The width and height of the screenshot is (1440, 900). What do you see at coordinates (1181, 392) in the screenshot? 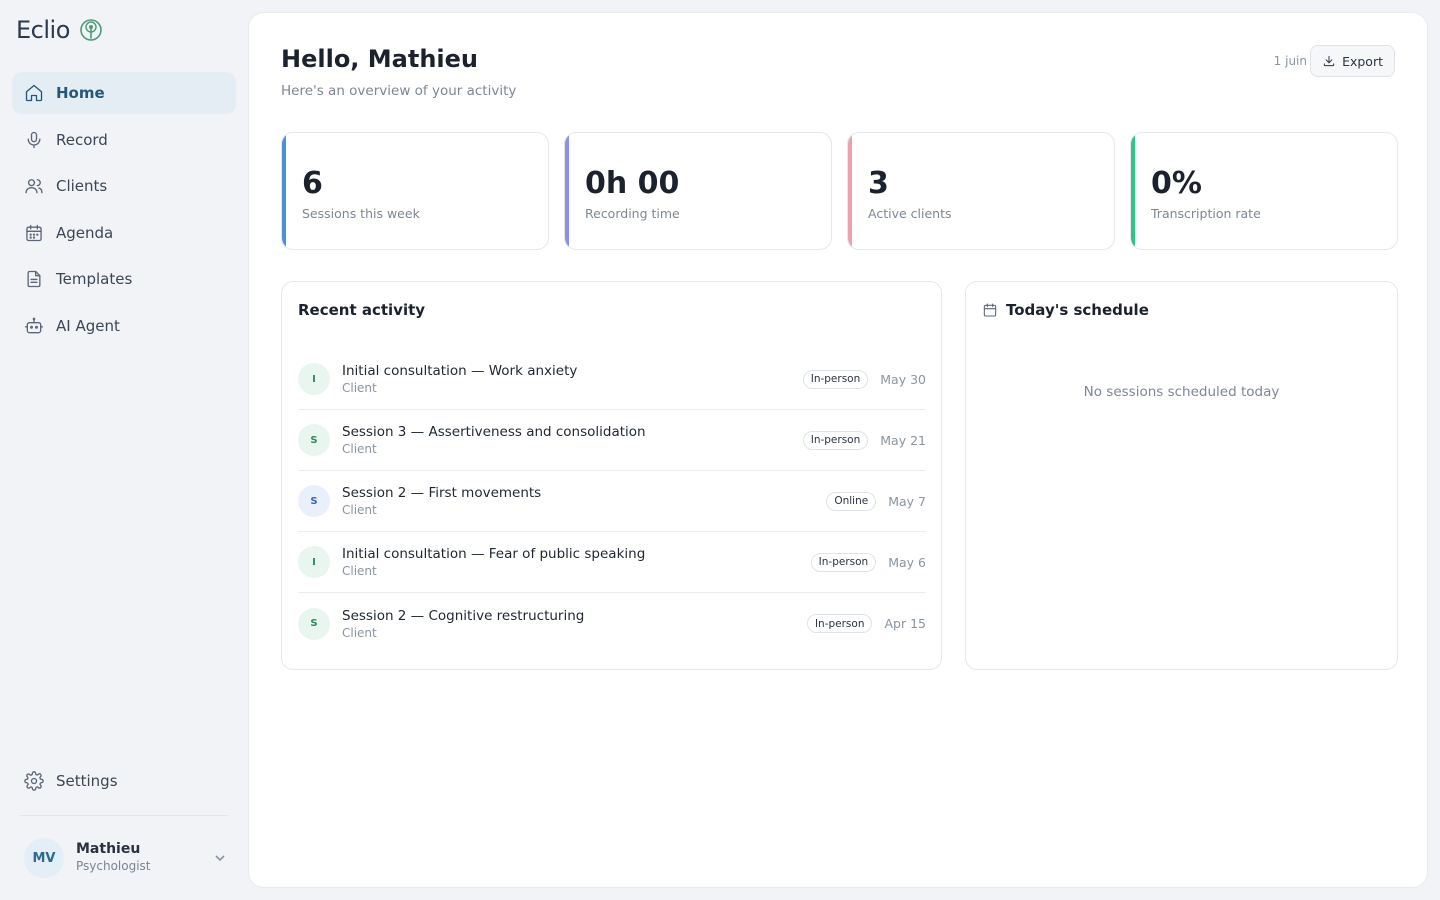
I see `empty-state: No sessions scheduled today` at bounding box center [1181, 392].